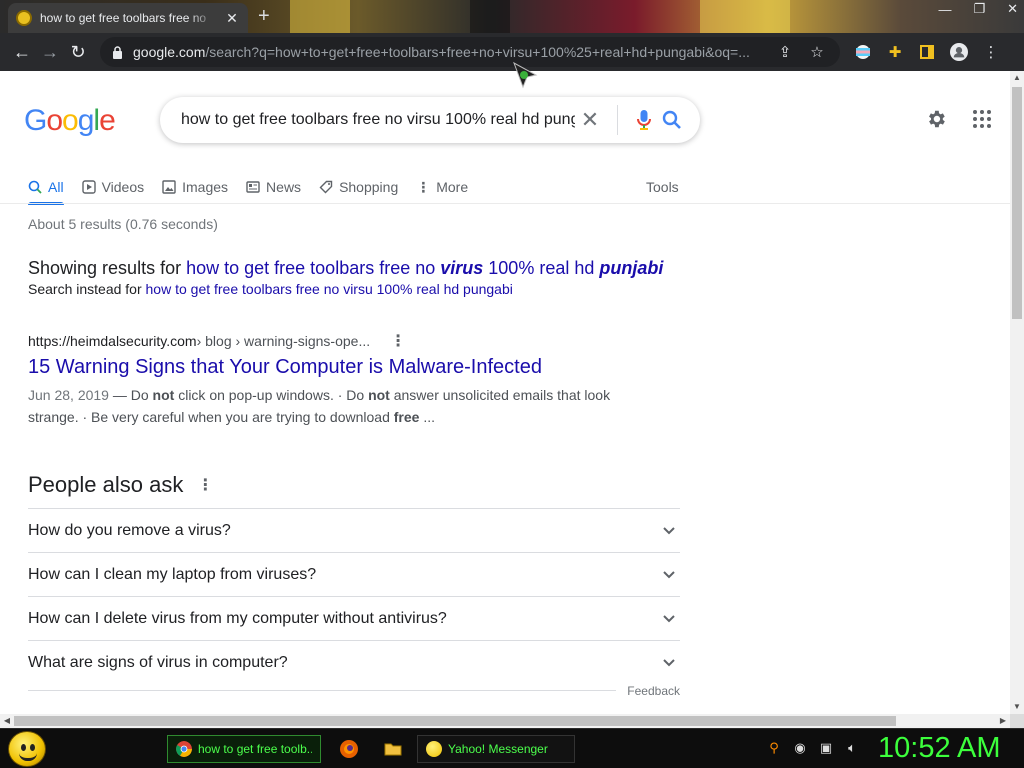  I want to click on horizontal-scroll-thumb, so click(455, 721).